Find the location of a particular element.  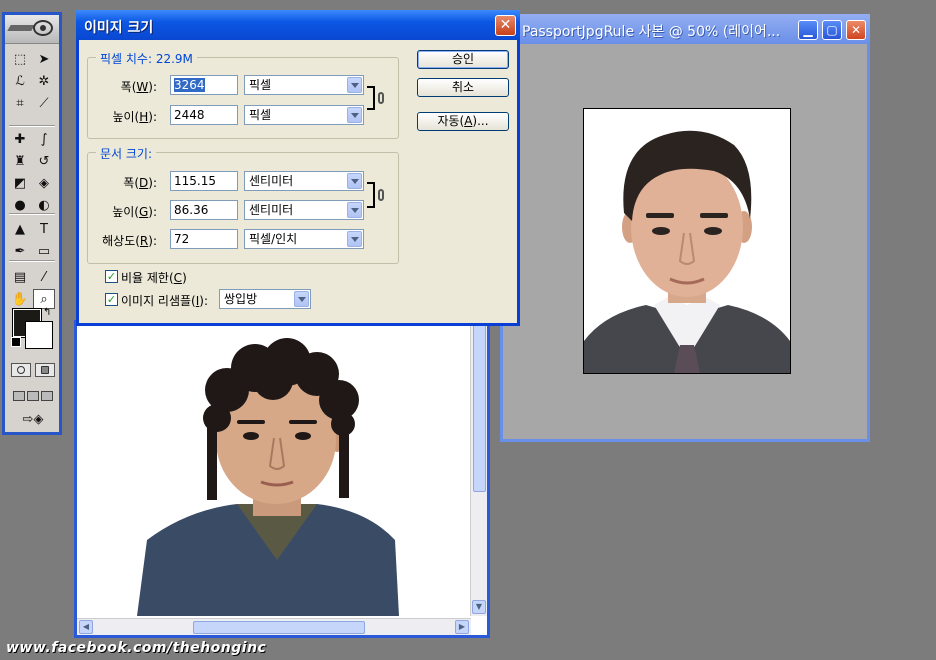

notes-tool-icon: ▤ is located at coordinates (20, 277).